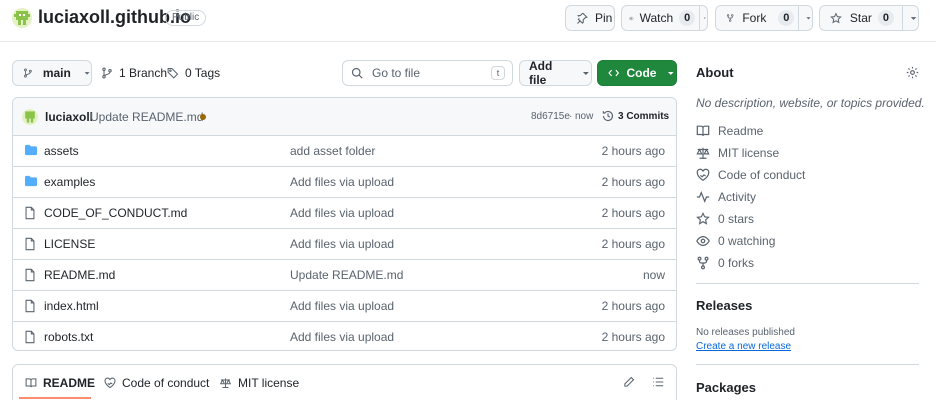 Image resolution: width=936 pixels, height=400 pixels. What do you see at coordinates (762, 175) in the screenshot?
I see `about-code-of-conduct-label: Code of conduct` at bounding box center [762, 175].